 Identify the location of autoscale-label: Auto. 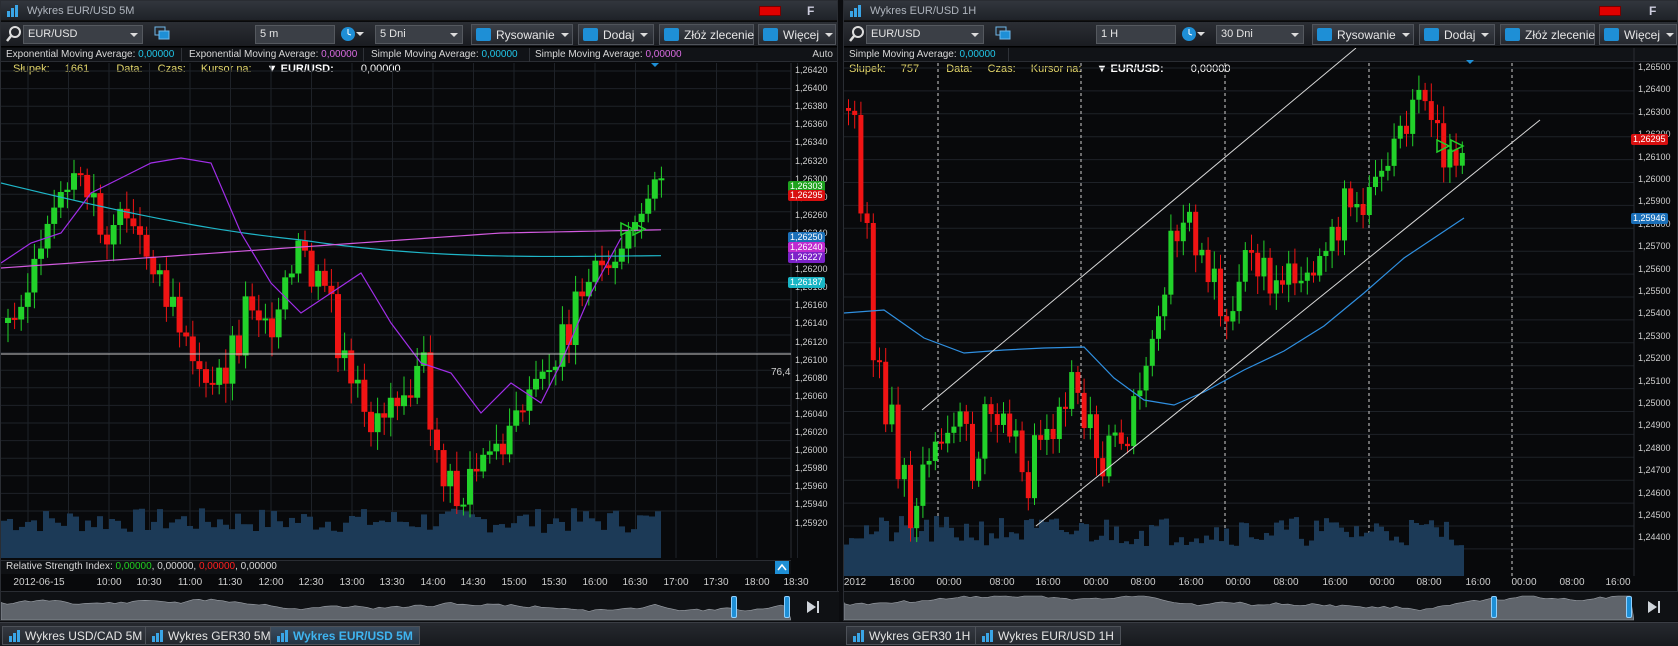
(822, 54).